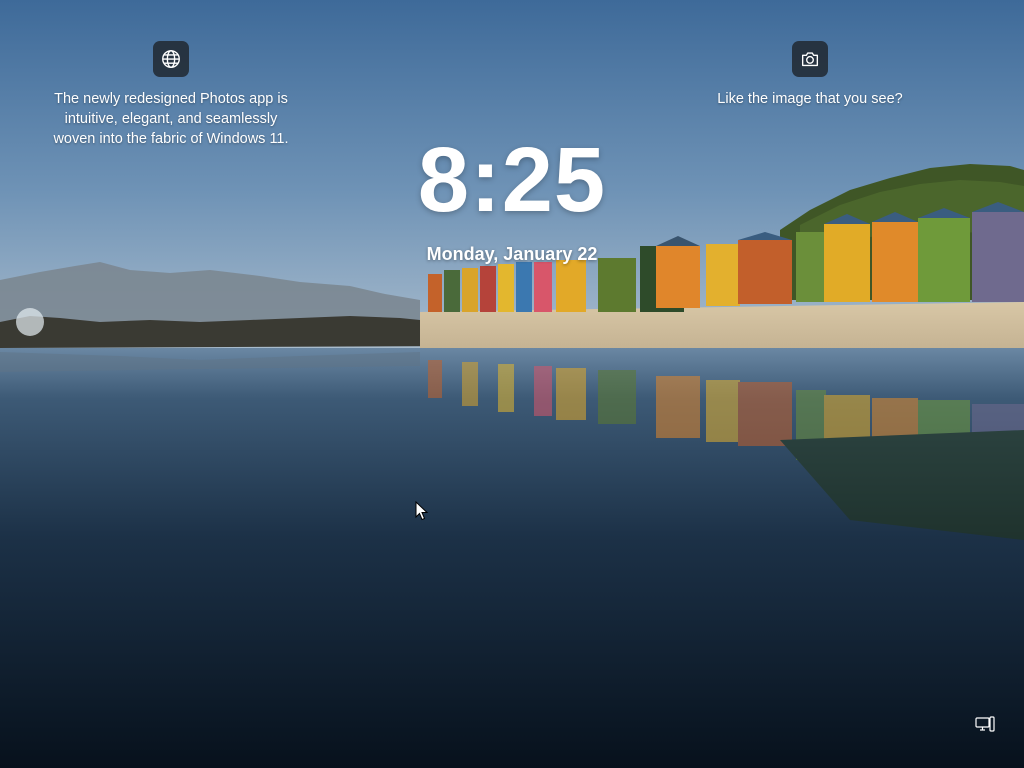 This screenshot has width=1024, height=768. What do you see at coordinates (171, 139) in the screenshot?
I see `spotlight-line-3: woven into the fabric of Windows 11.` at bounding box center [171, 139].